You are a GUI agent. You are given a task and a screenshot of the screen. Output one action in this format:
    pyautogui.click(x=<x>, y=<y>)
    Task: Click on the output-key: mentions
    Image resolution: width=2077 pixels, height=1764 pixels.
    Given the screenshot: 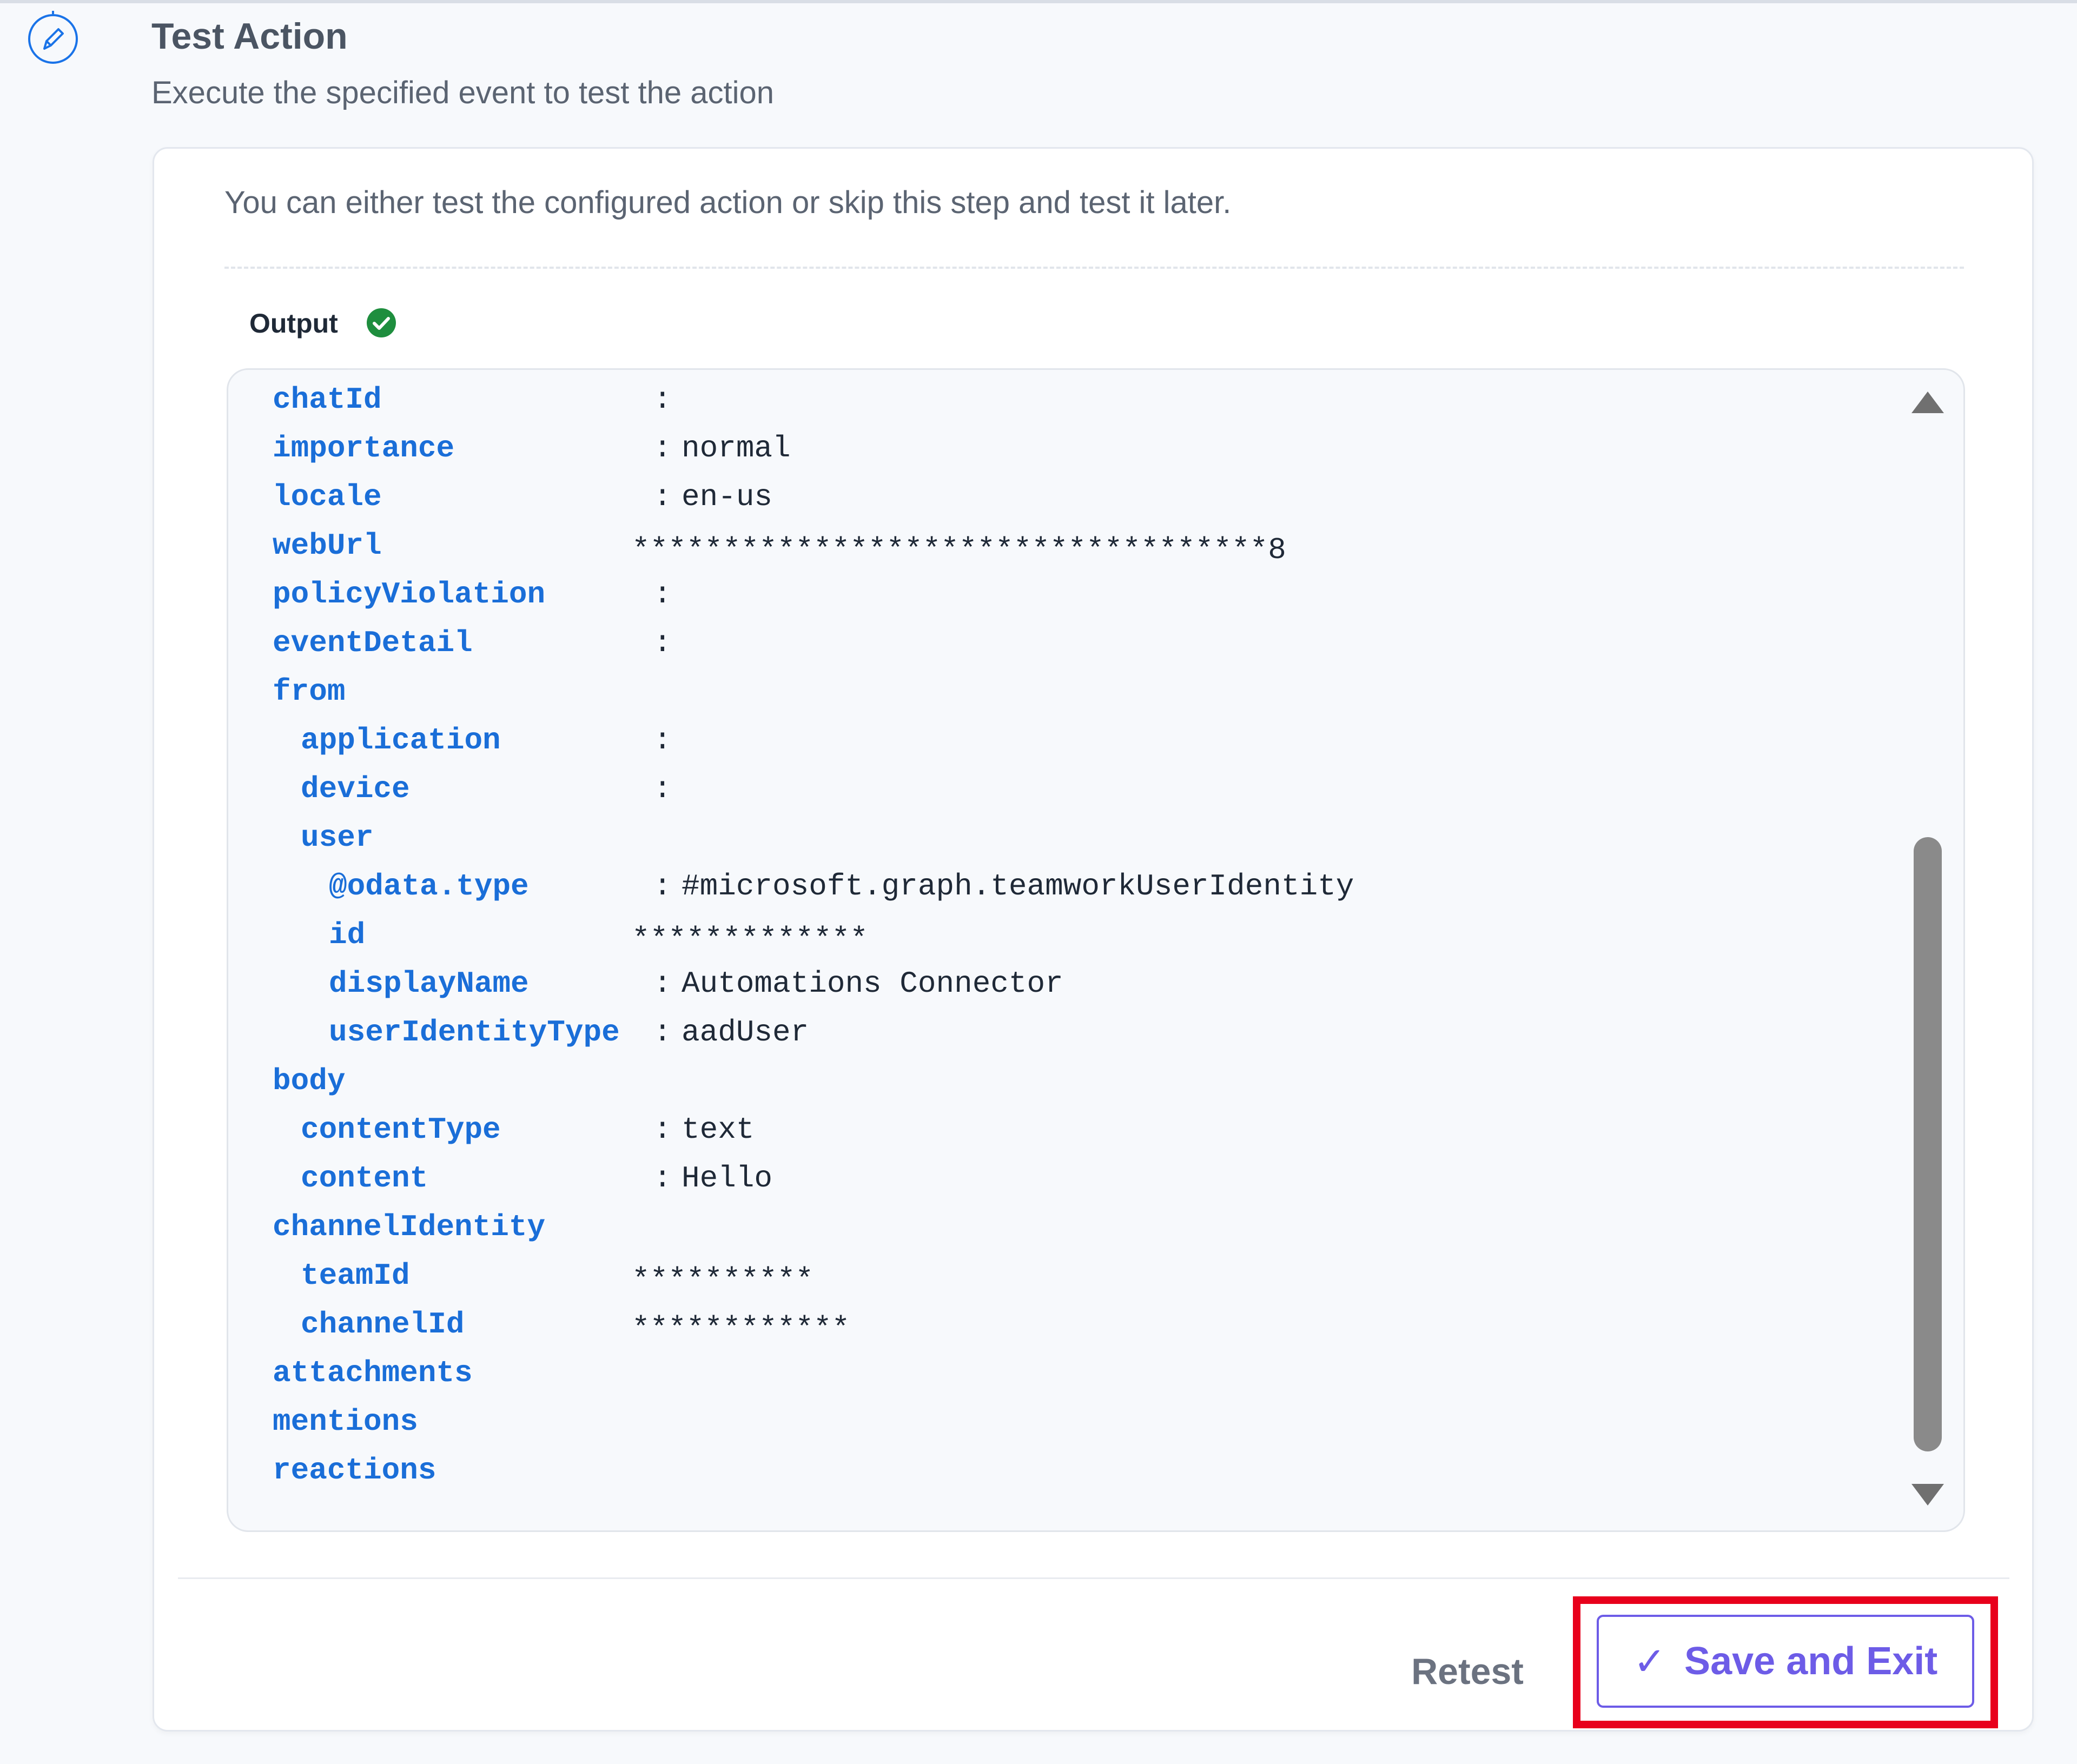 What is the action you would take?
    pyautogui.click(x=345, y=1422)
    